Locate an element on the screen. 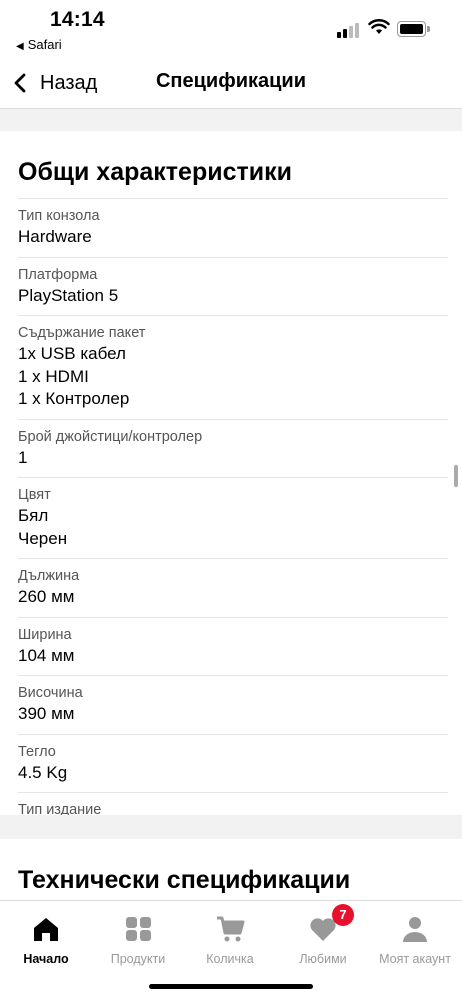 The width and height of the screenshot is (462, 1000). spec-row: Височина 390 мм is located at coordinates (233, 704).